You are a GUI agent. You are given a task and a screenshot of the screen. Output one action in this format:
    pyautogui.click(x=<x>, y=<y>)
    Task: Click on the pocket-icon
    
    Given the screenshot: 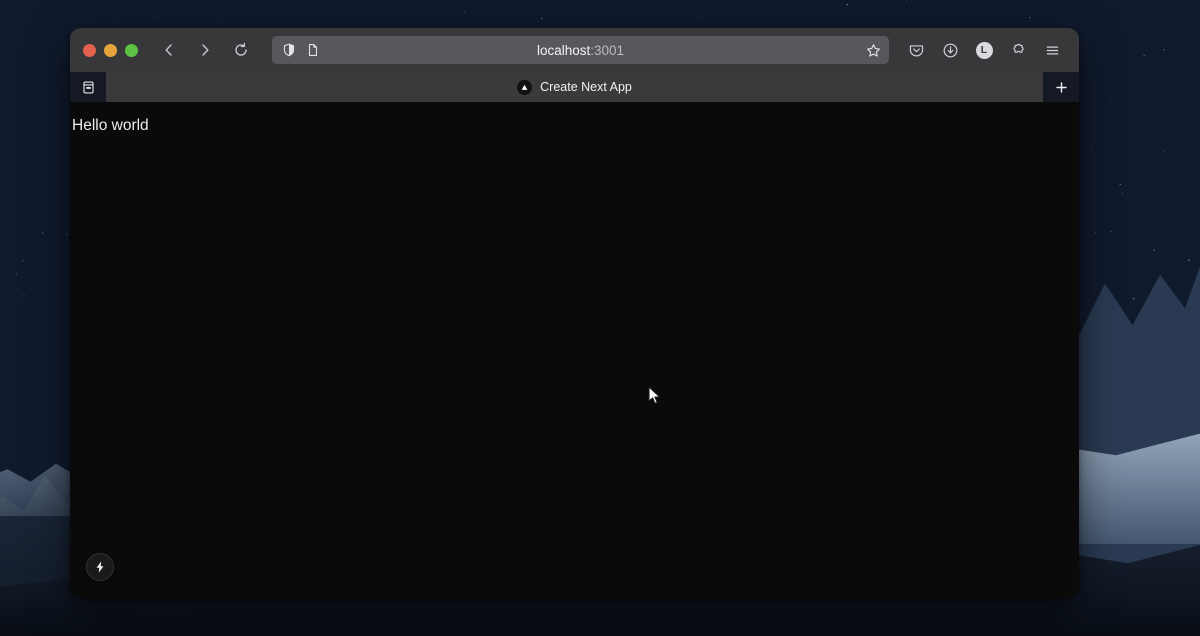 What is the action you would take?
    pyautogui.click(x=916, y=50)
    